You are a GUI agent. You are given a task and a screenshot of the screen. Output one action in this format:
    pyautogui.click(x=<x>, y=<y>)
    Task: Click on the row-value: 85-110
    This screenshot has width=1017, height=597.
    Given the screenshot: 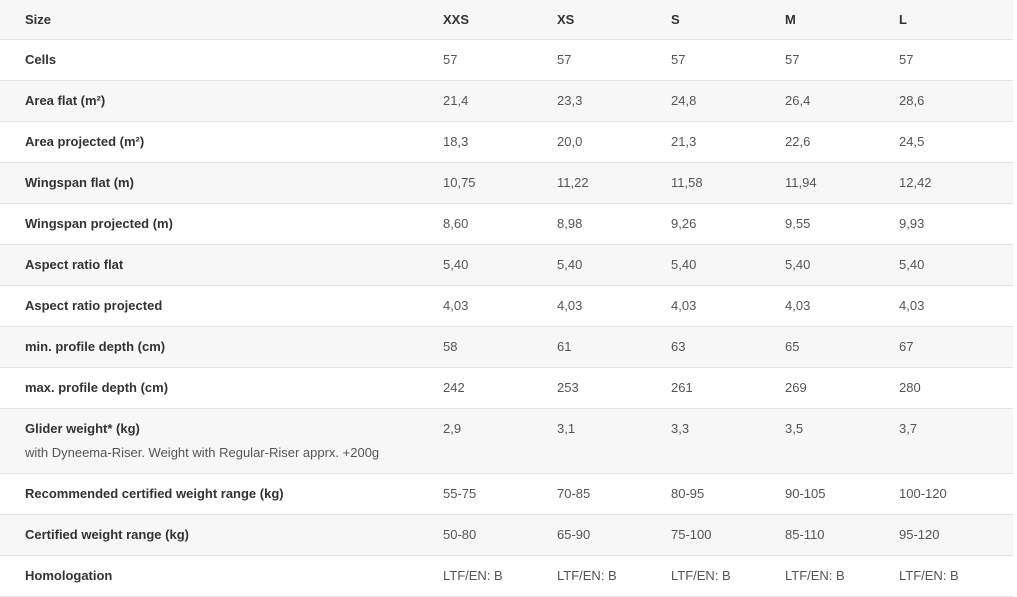 What is the action you would take?
    pyautogui.click(x=842, y=535)
    